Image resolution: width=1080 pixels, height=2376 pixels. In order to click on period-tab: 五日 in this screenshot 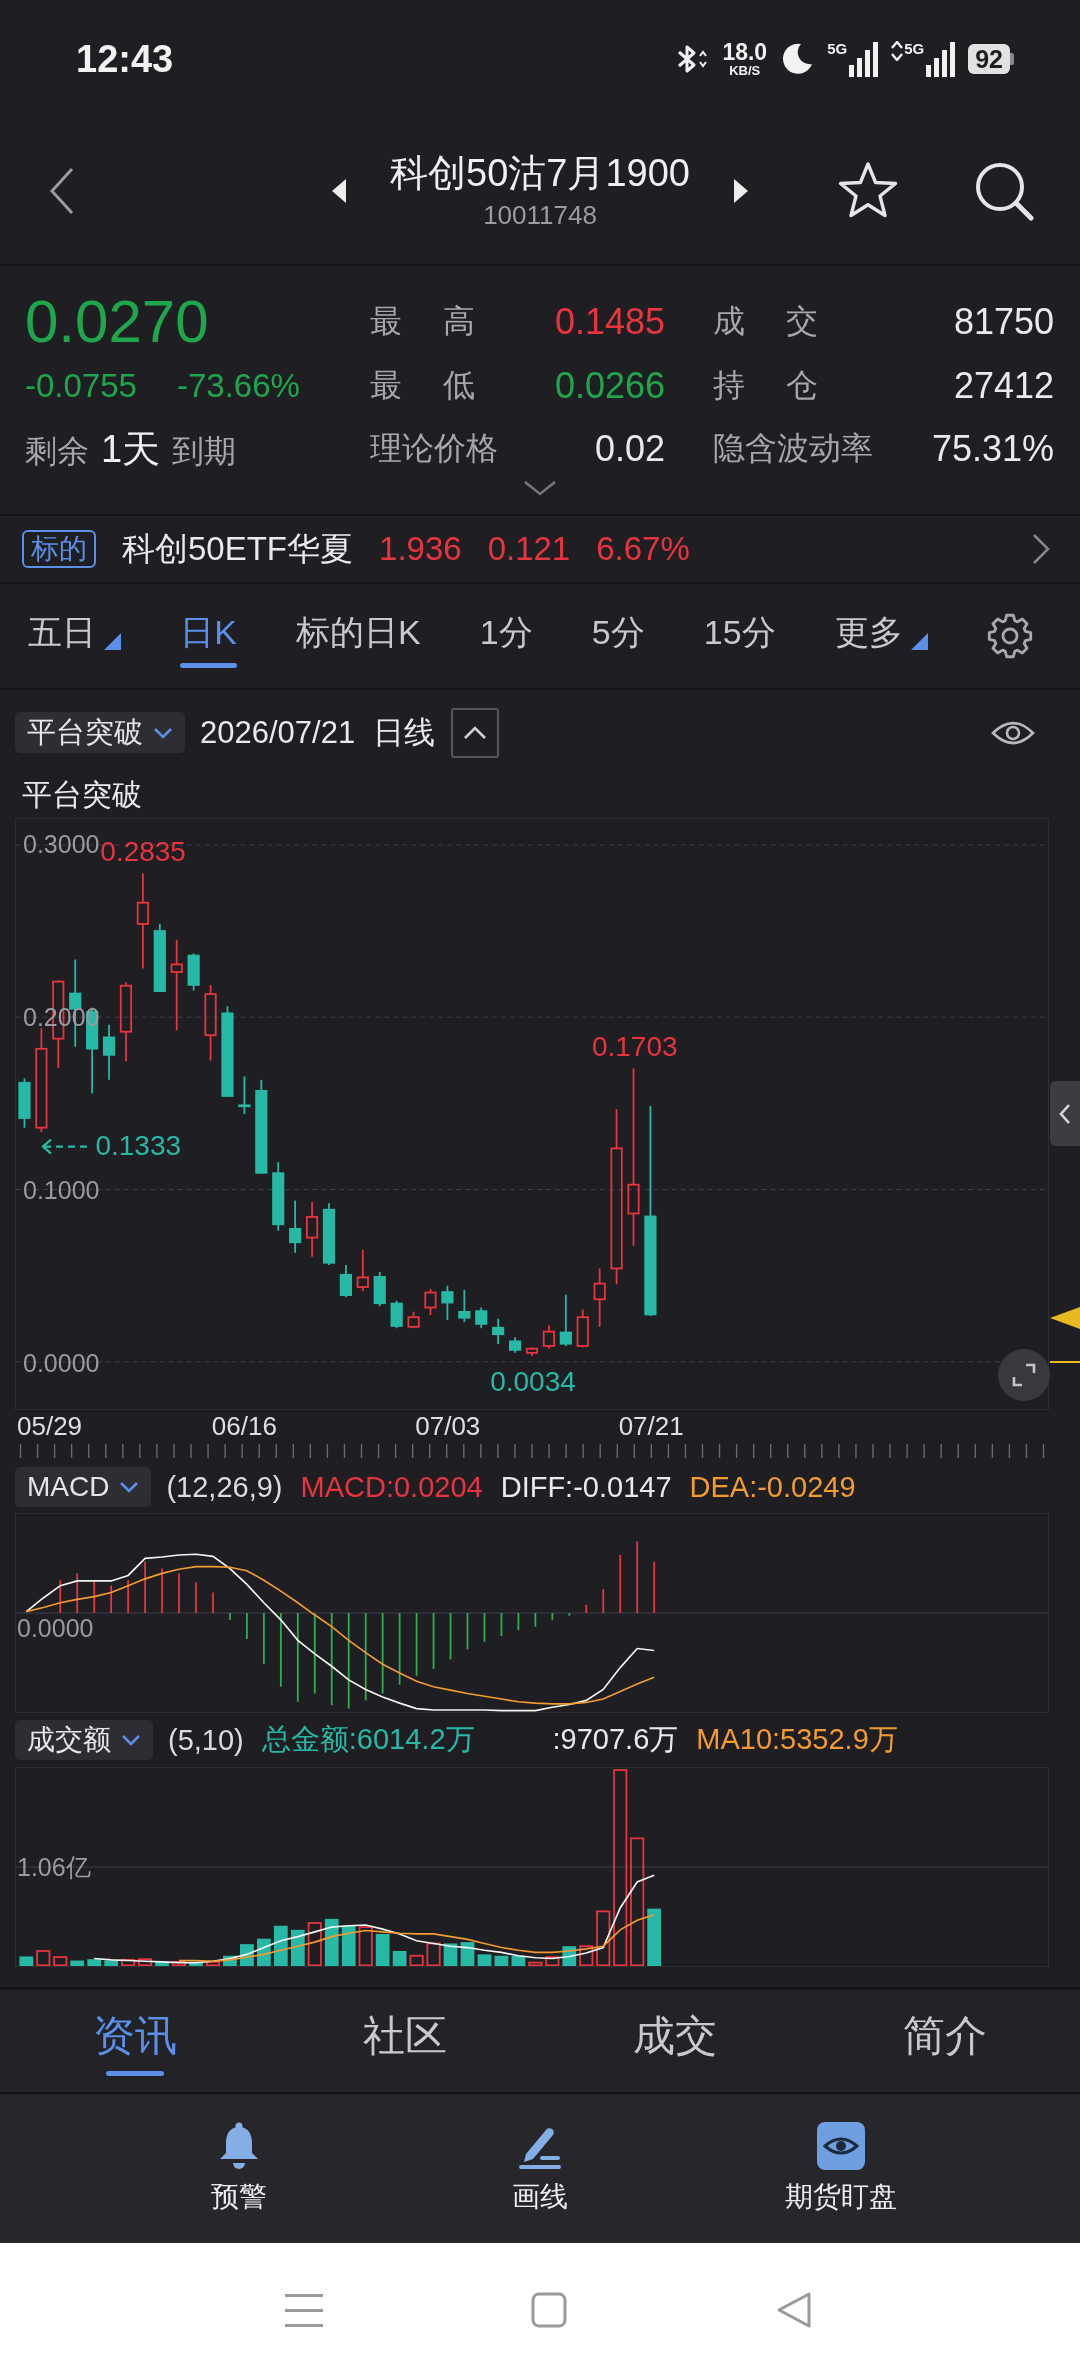, I will do `click(74, 636)`.